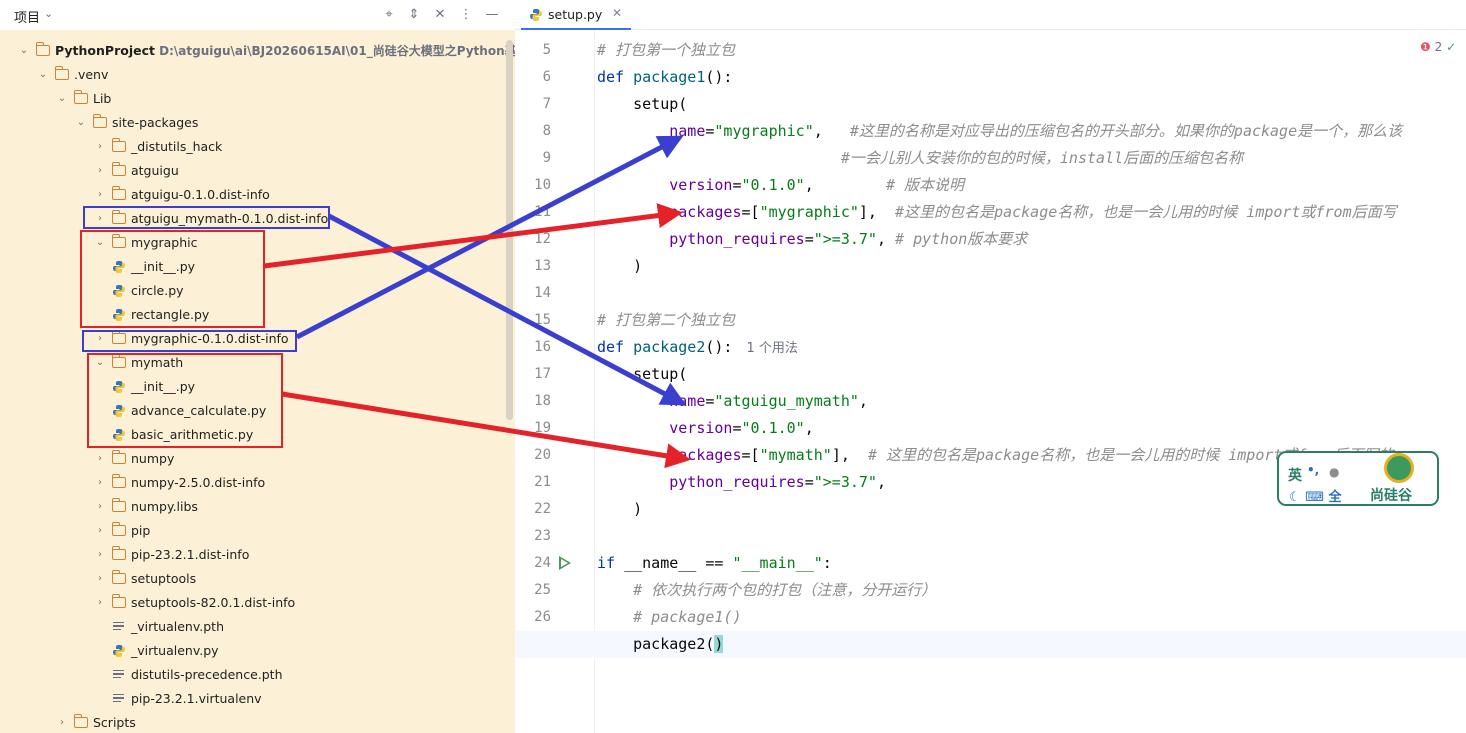 The width and height of the screenshot is (1466, 733). Describe the element at coordinates (664, 77) in the screenshot. I see `code-line: def package1():` at that location.